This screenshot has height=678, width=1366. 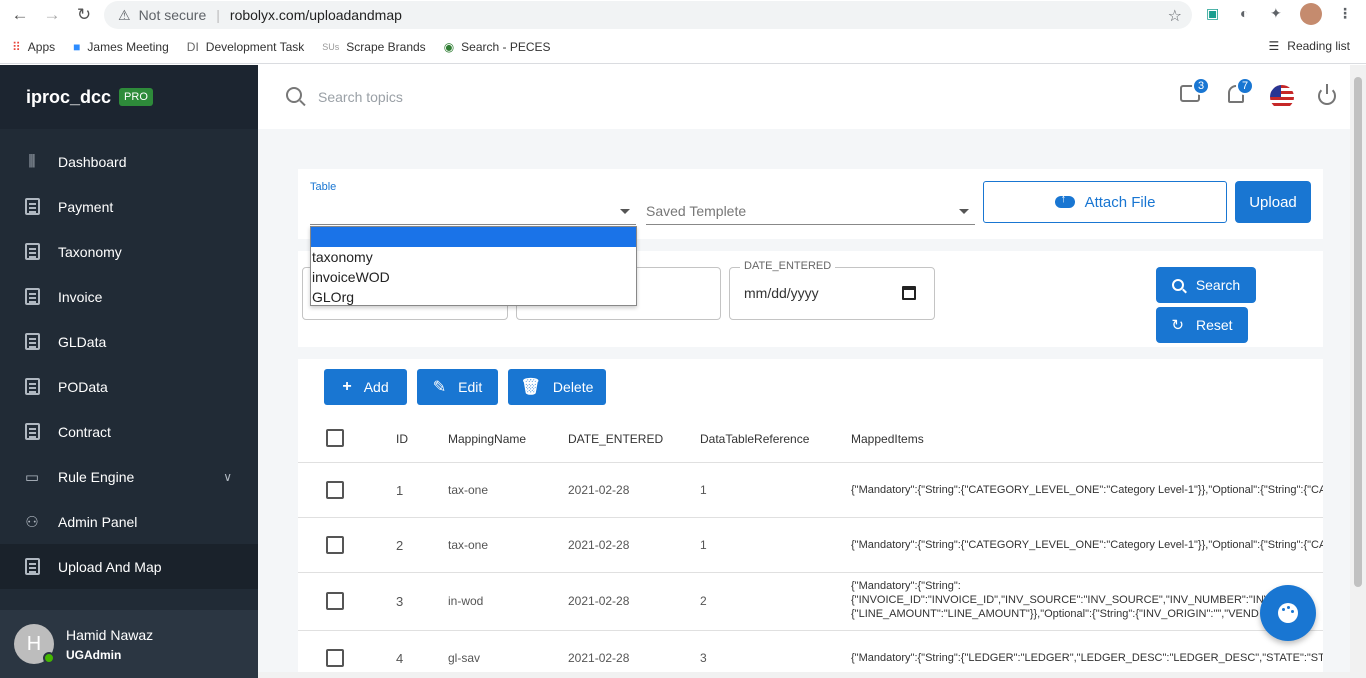 What do you see at coordinates (49, 658) in the screenshot?
I see `online-status-dot` at bounding box center [49, 658].